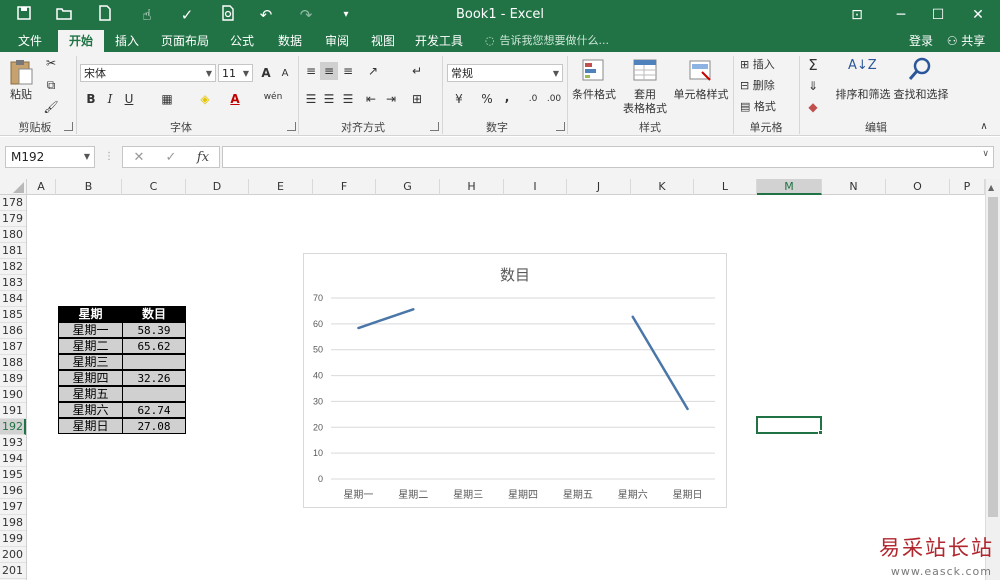 This screenshot has height=580, width=1000. I want to click on formula-input: ∨, so click(608, 157).